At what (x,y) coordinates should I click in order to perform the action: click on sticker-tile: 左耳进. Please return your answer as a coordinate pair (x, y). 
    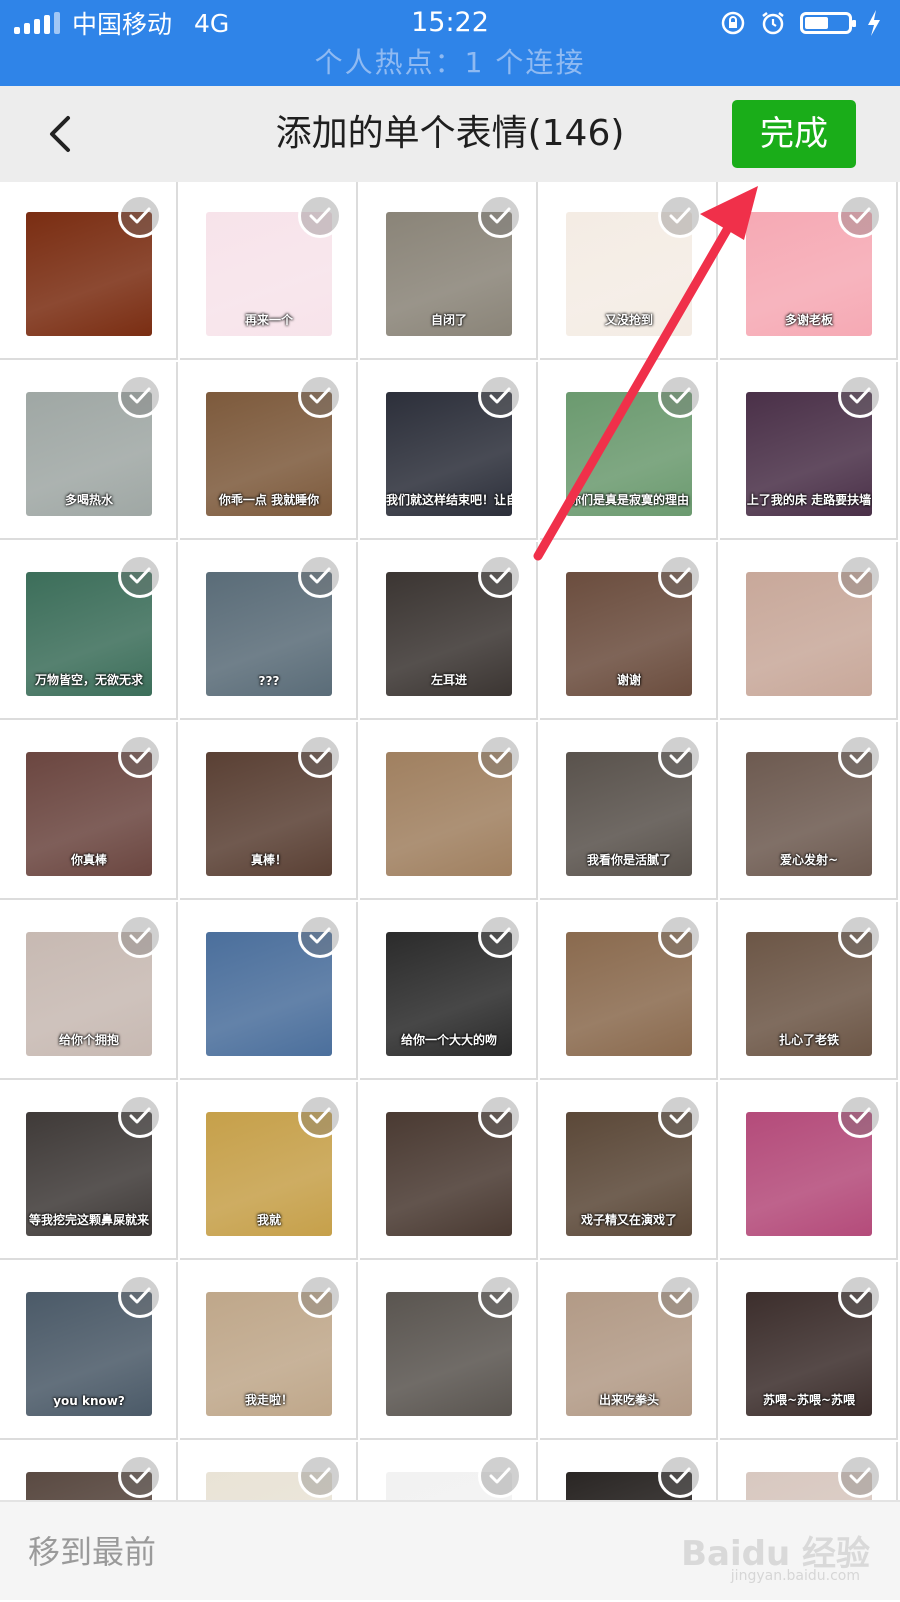
    Looking at the image, I should click on (449, 631).